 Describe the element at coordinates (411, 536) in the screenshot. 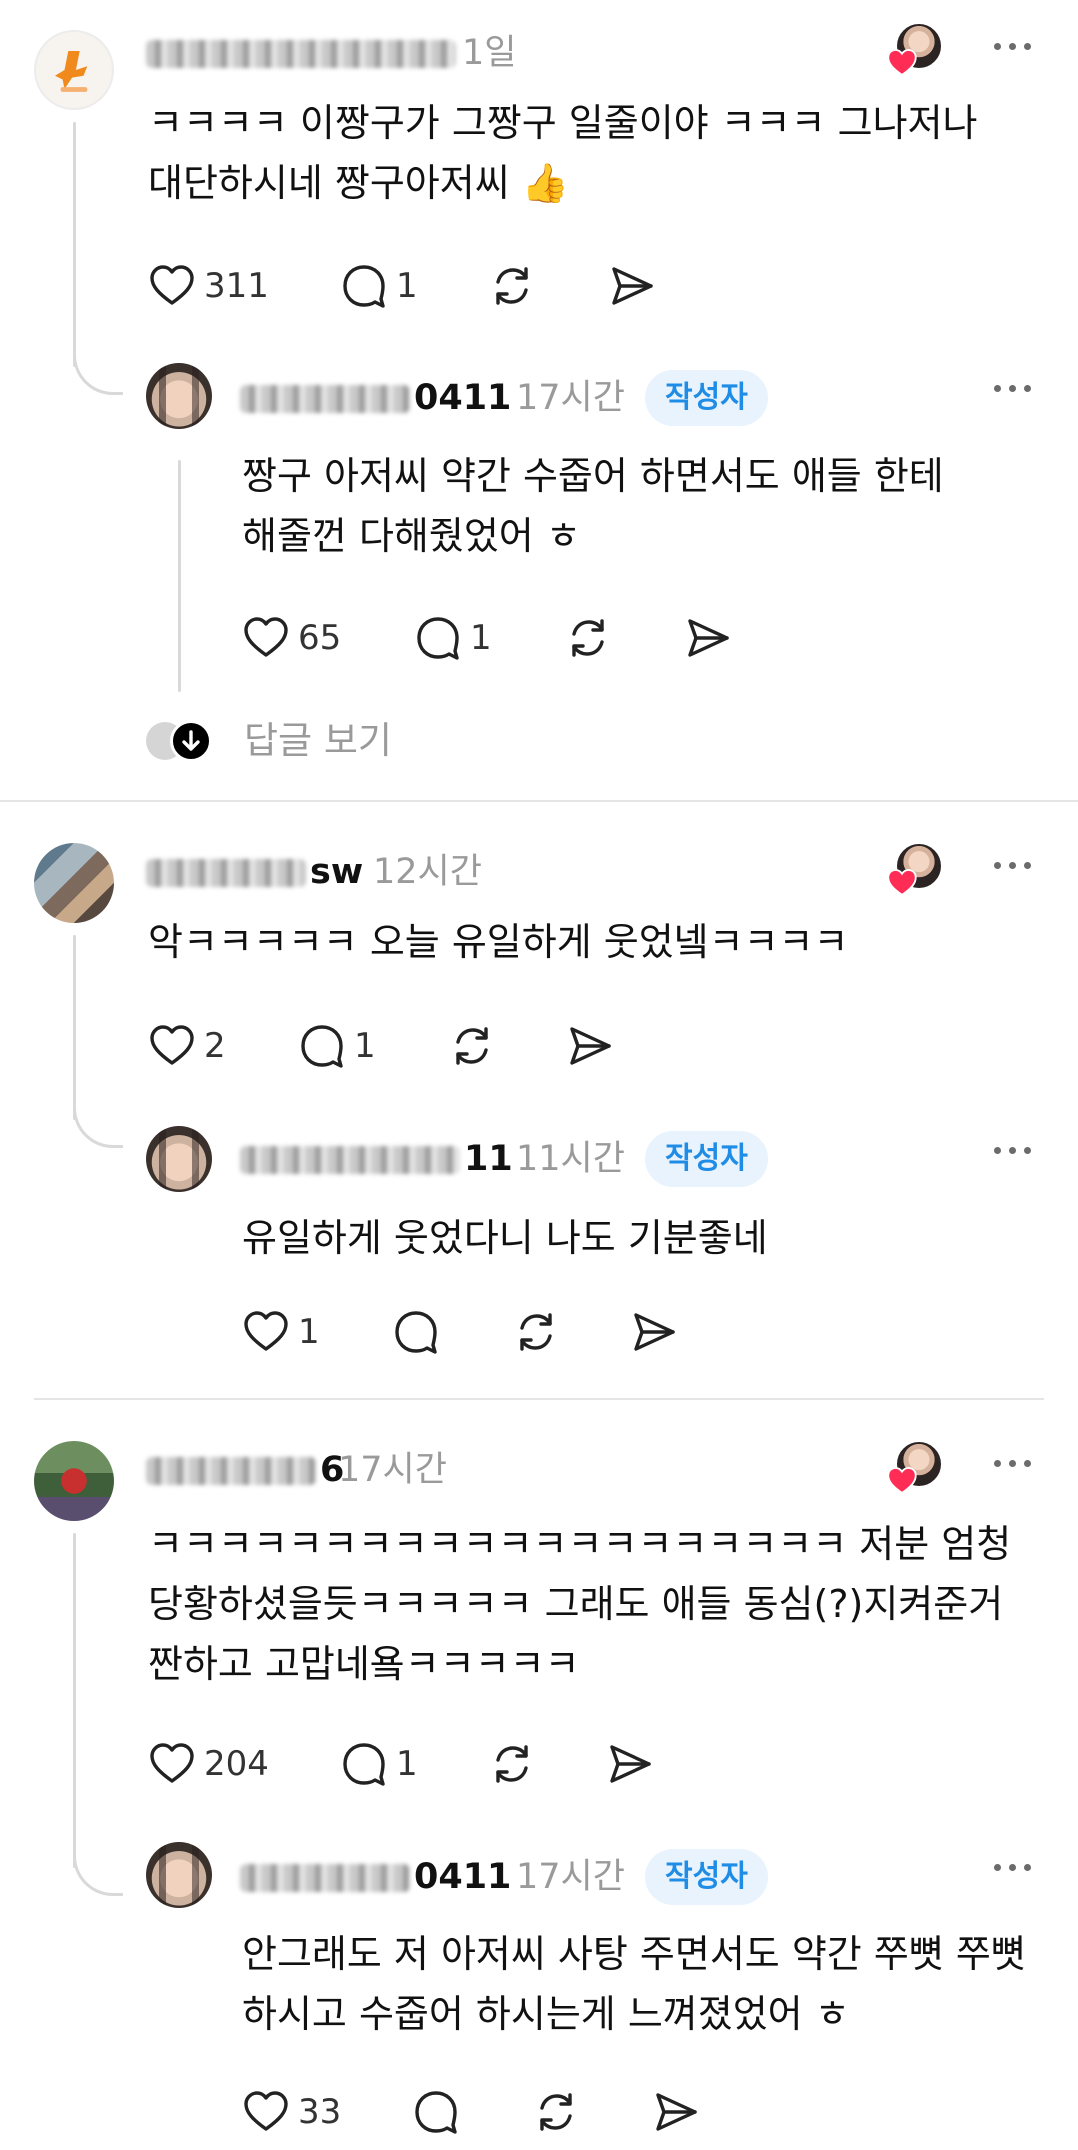

I see `comment-text-line: 해줄껀 다해줬었어 ㅎ` at that location.